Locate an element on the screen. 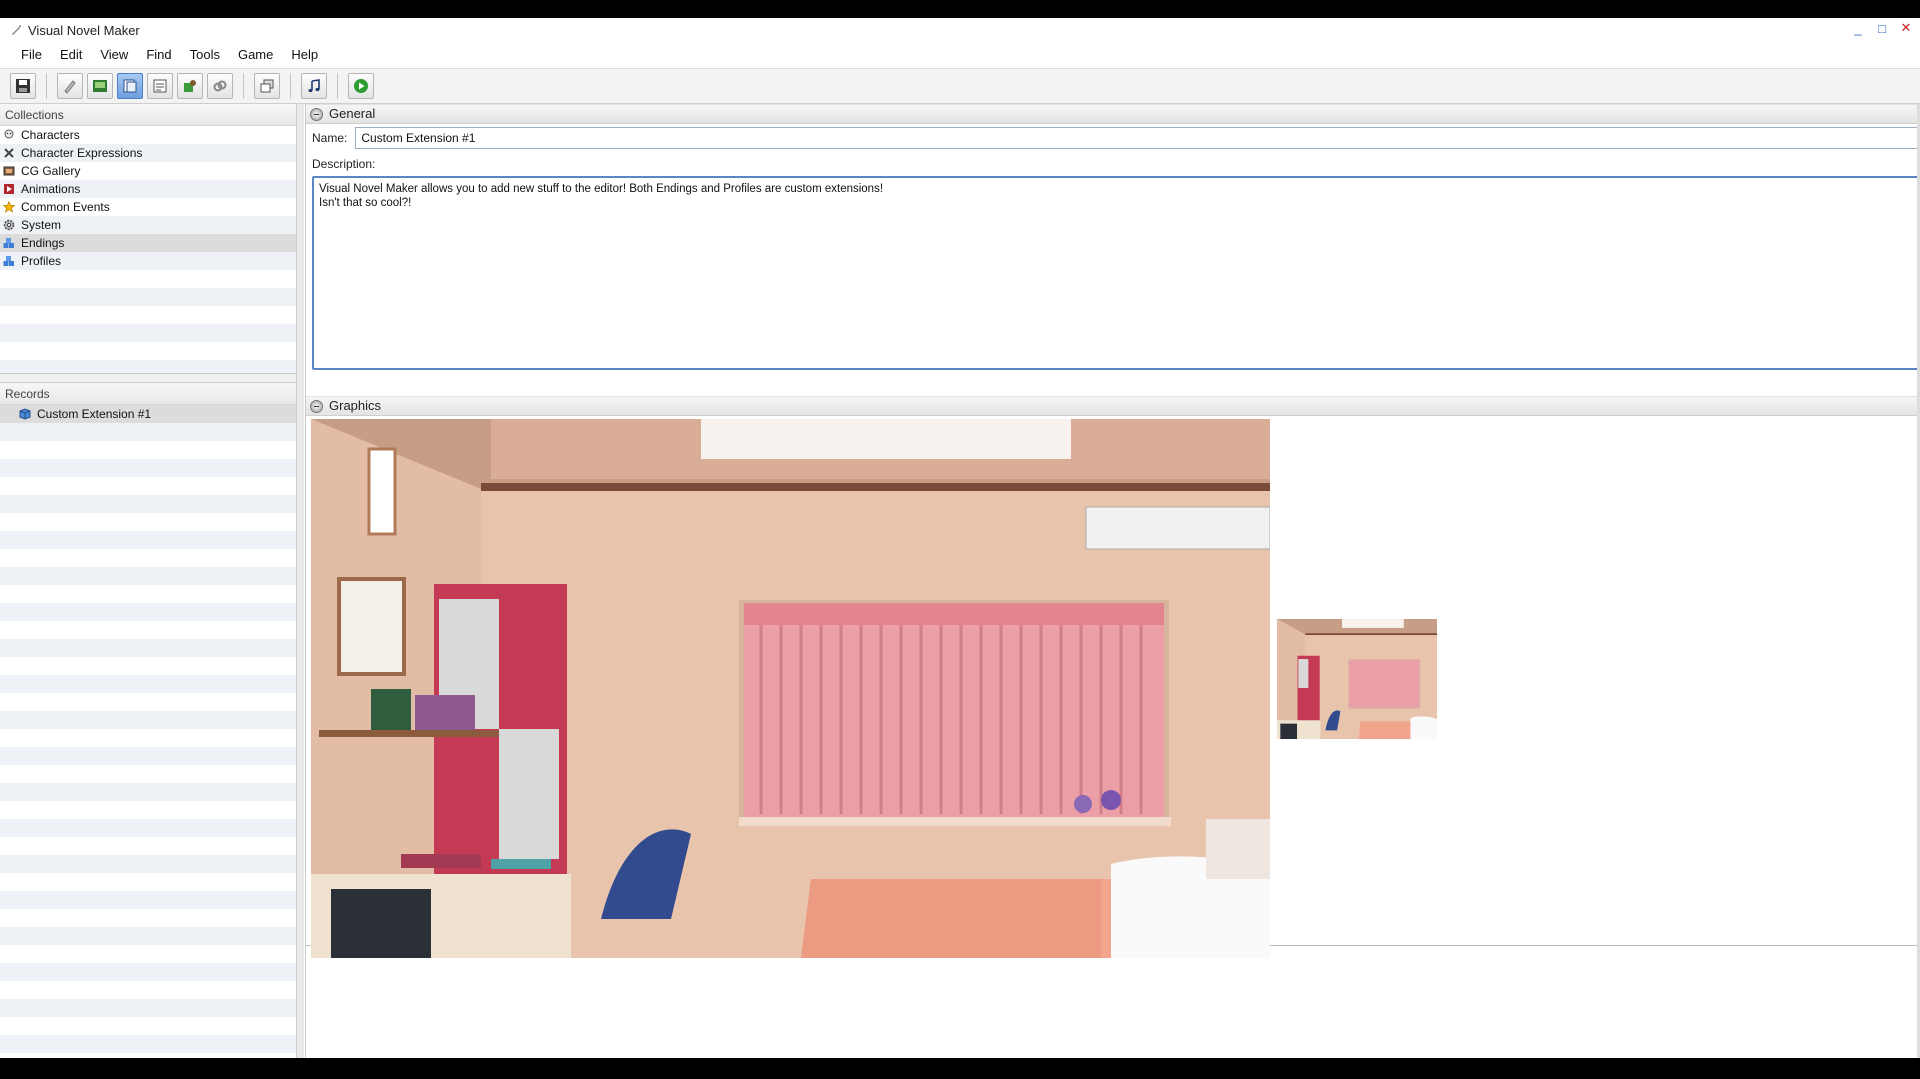 The width and height of the screenshot is (1920, 1079). character-icon is located at coordinates (9, 135).